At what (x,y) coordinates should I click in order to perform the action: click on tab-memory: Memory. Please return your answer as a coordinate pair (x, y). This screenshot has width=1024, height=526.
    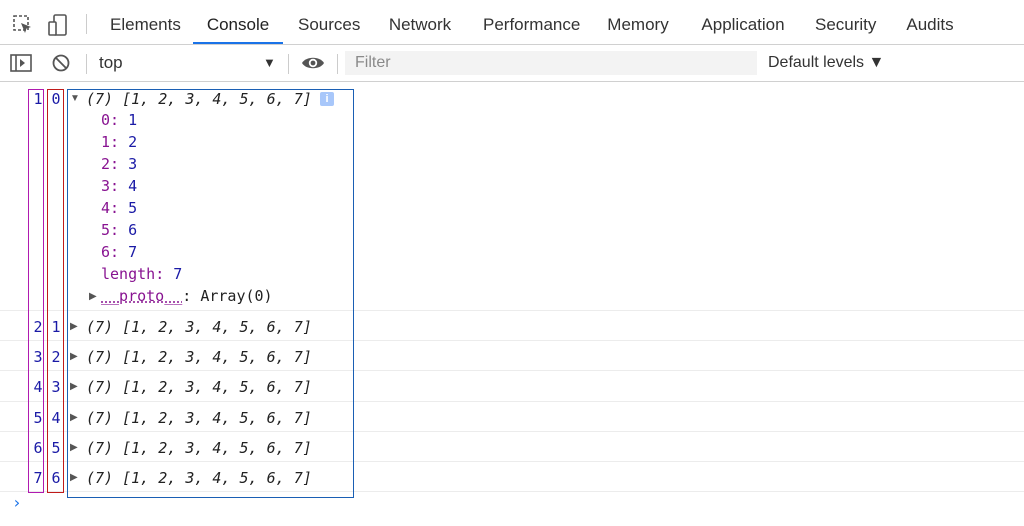
    Looking at the image, I should click on (638, 25).